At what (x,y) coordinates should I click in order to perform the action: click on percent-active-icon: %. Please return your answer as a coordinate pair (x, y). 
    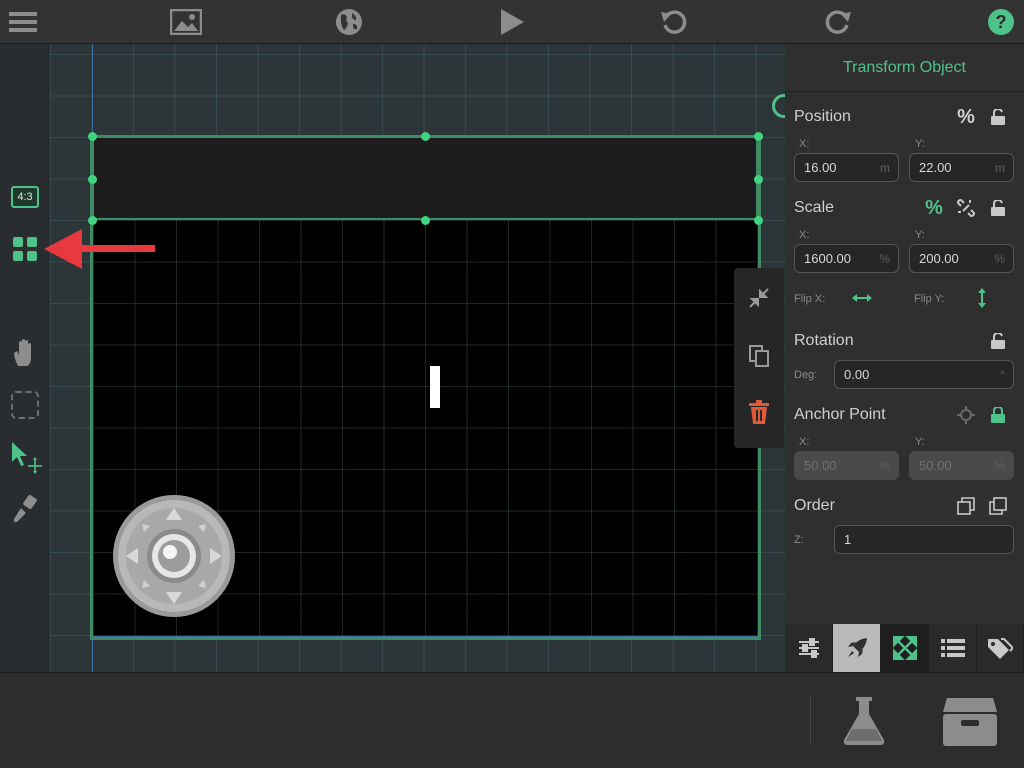
    Looking at the image, I should click on (934, 208).